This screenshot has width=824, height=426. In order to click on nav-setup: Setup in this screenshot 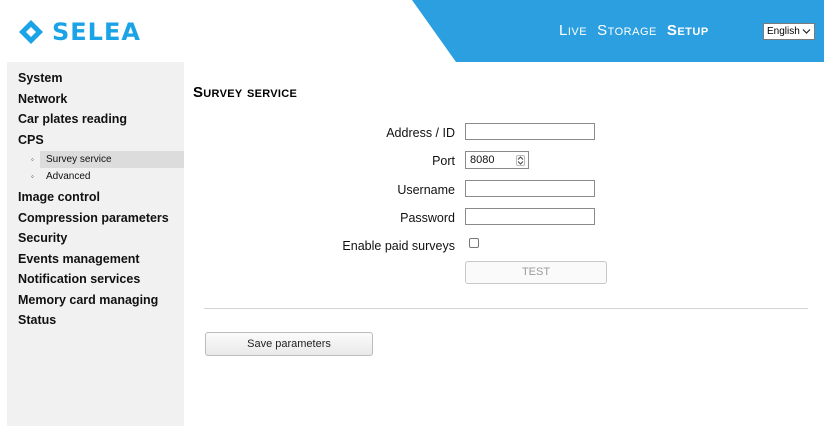, I will do `click(688, 30)`.